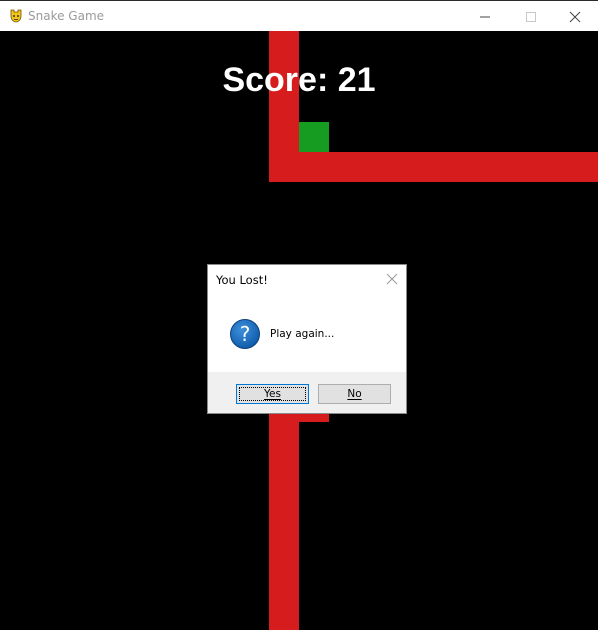  I want to click on maximize-button, so click(531, 16).